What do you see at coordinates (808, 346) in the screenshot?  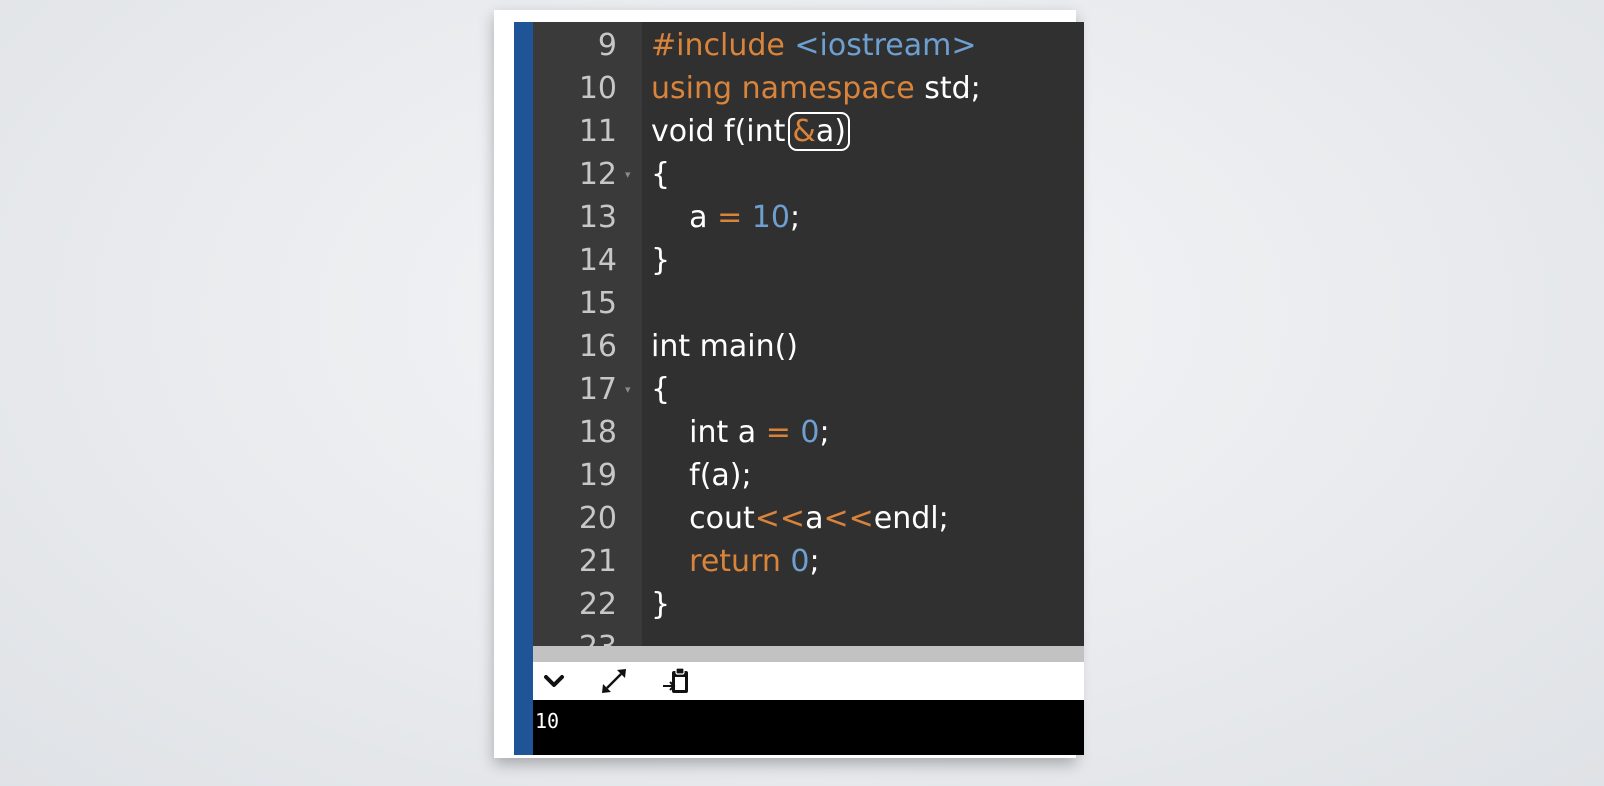 I see `code-line: 16 int main()` at bounding box center [808, 346].